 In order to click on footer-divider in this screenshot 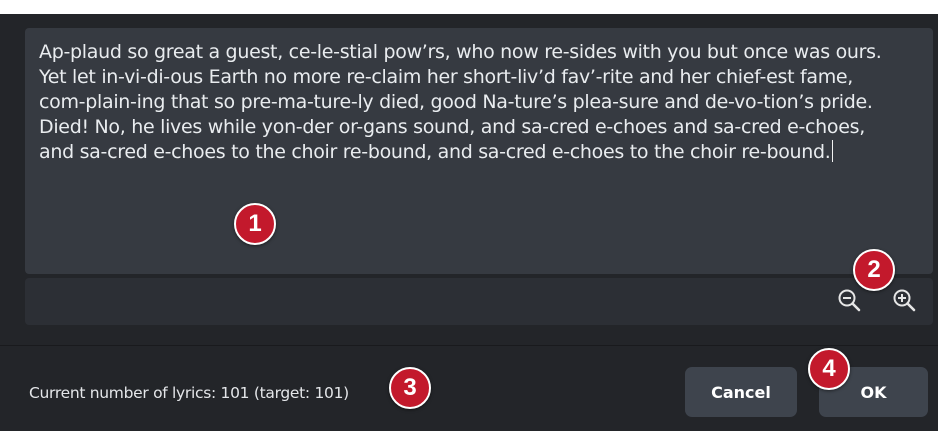, I will do `click(469, 345)`.